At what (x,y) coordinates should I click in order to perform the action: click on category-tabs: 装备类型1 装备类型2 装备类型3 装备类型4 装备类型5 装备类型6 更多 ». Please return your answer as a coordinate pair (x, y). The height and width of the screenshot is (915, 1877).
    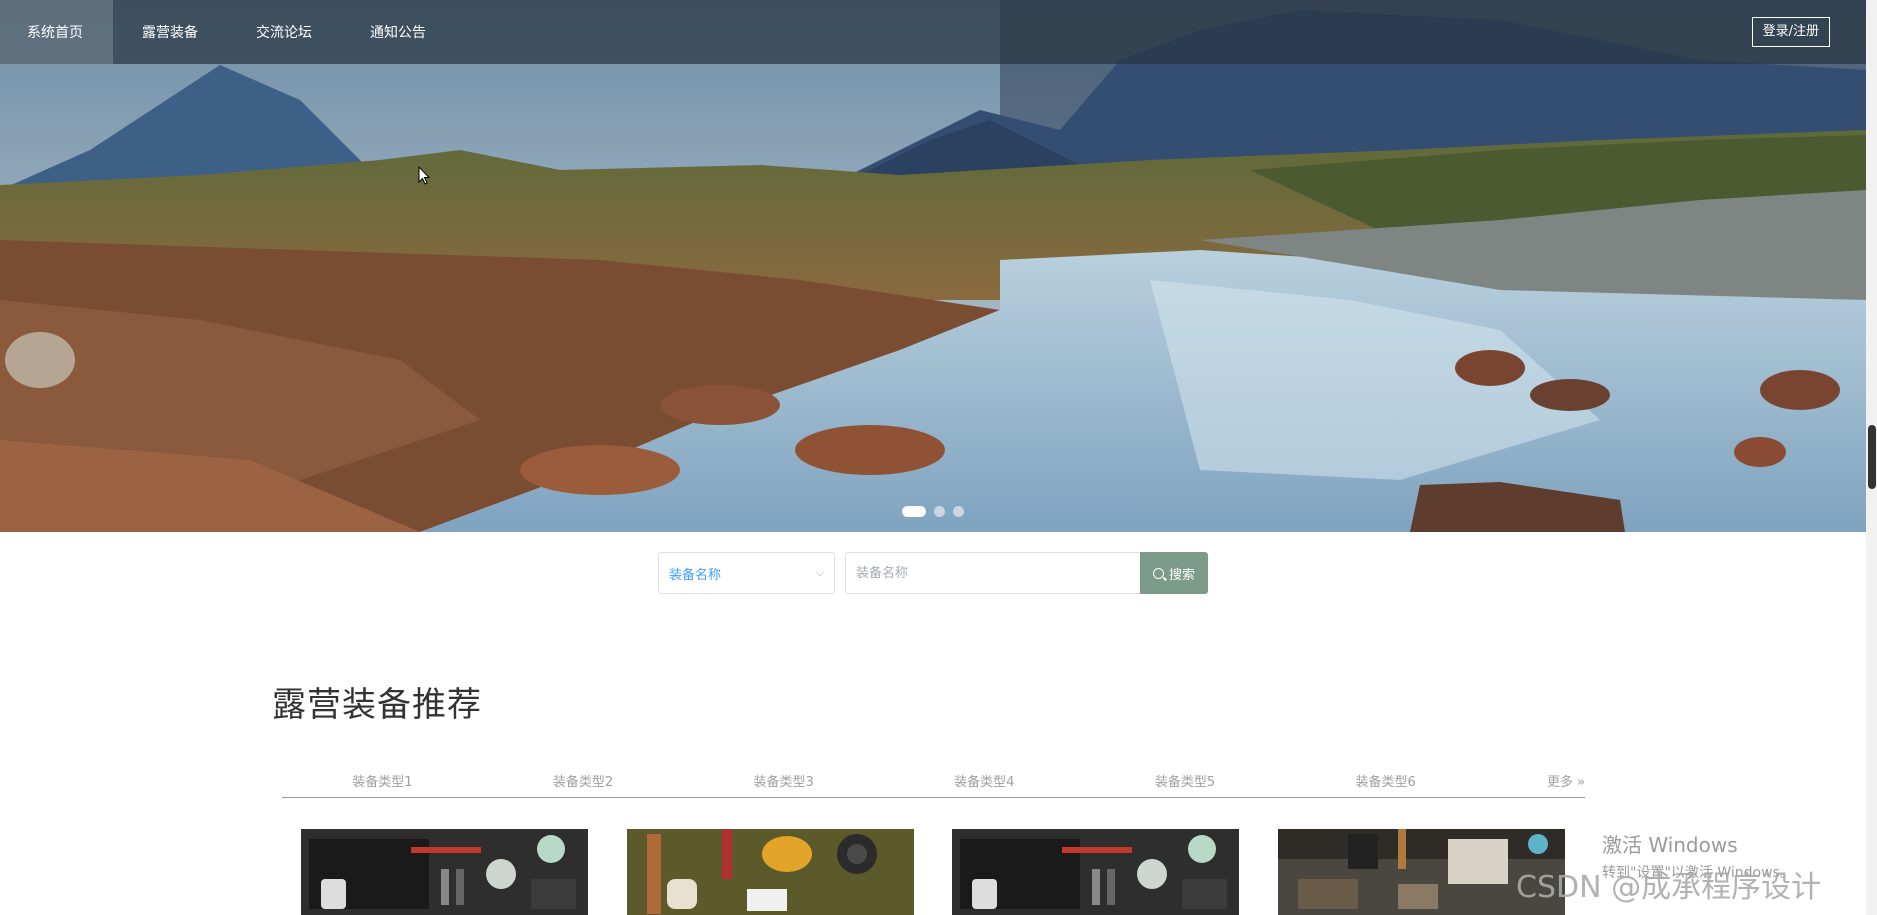
    Looking at the image, I should click on (933, 781).